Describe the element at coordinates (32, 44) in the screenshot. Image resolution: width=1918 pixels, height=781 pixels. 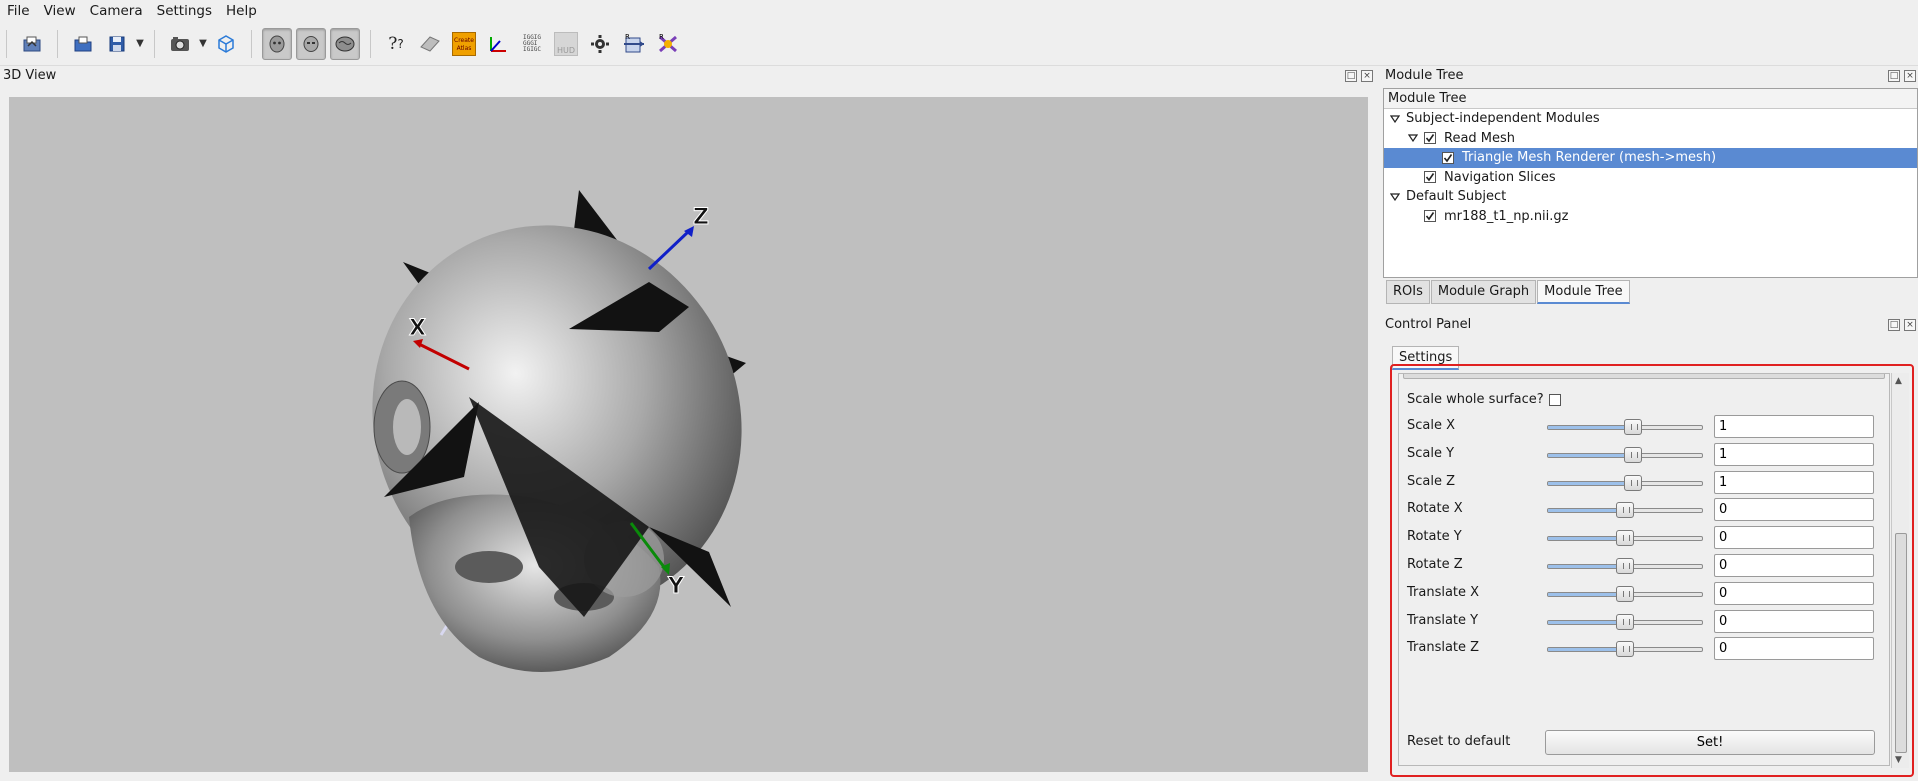
I see `open-folder-icon` at that location.